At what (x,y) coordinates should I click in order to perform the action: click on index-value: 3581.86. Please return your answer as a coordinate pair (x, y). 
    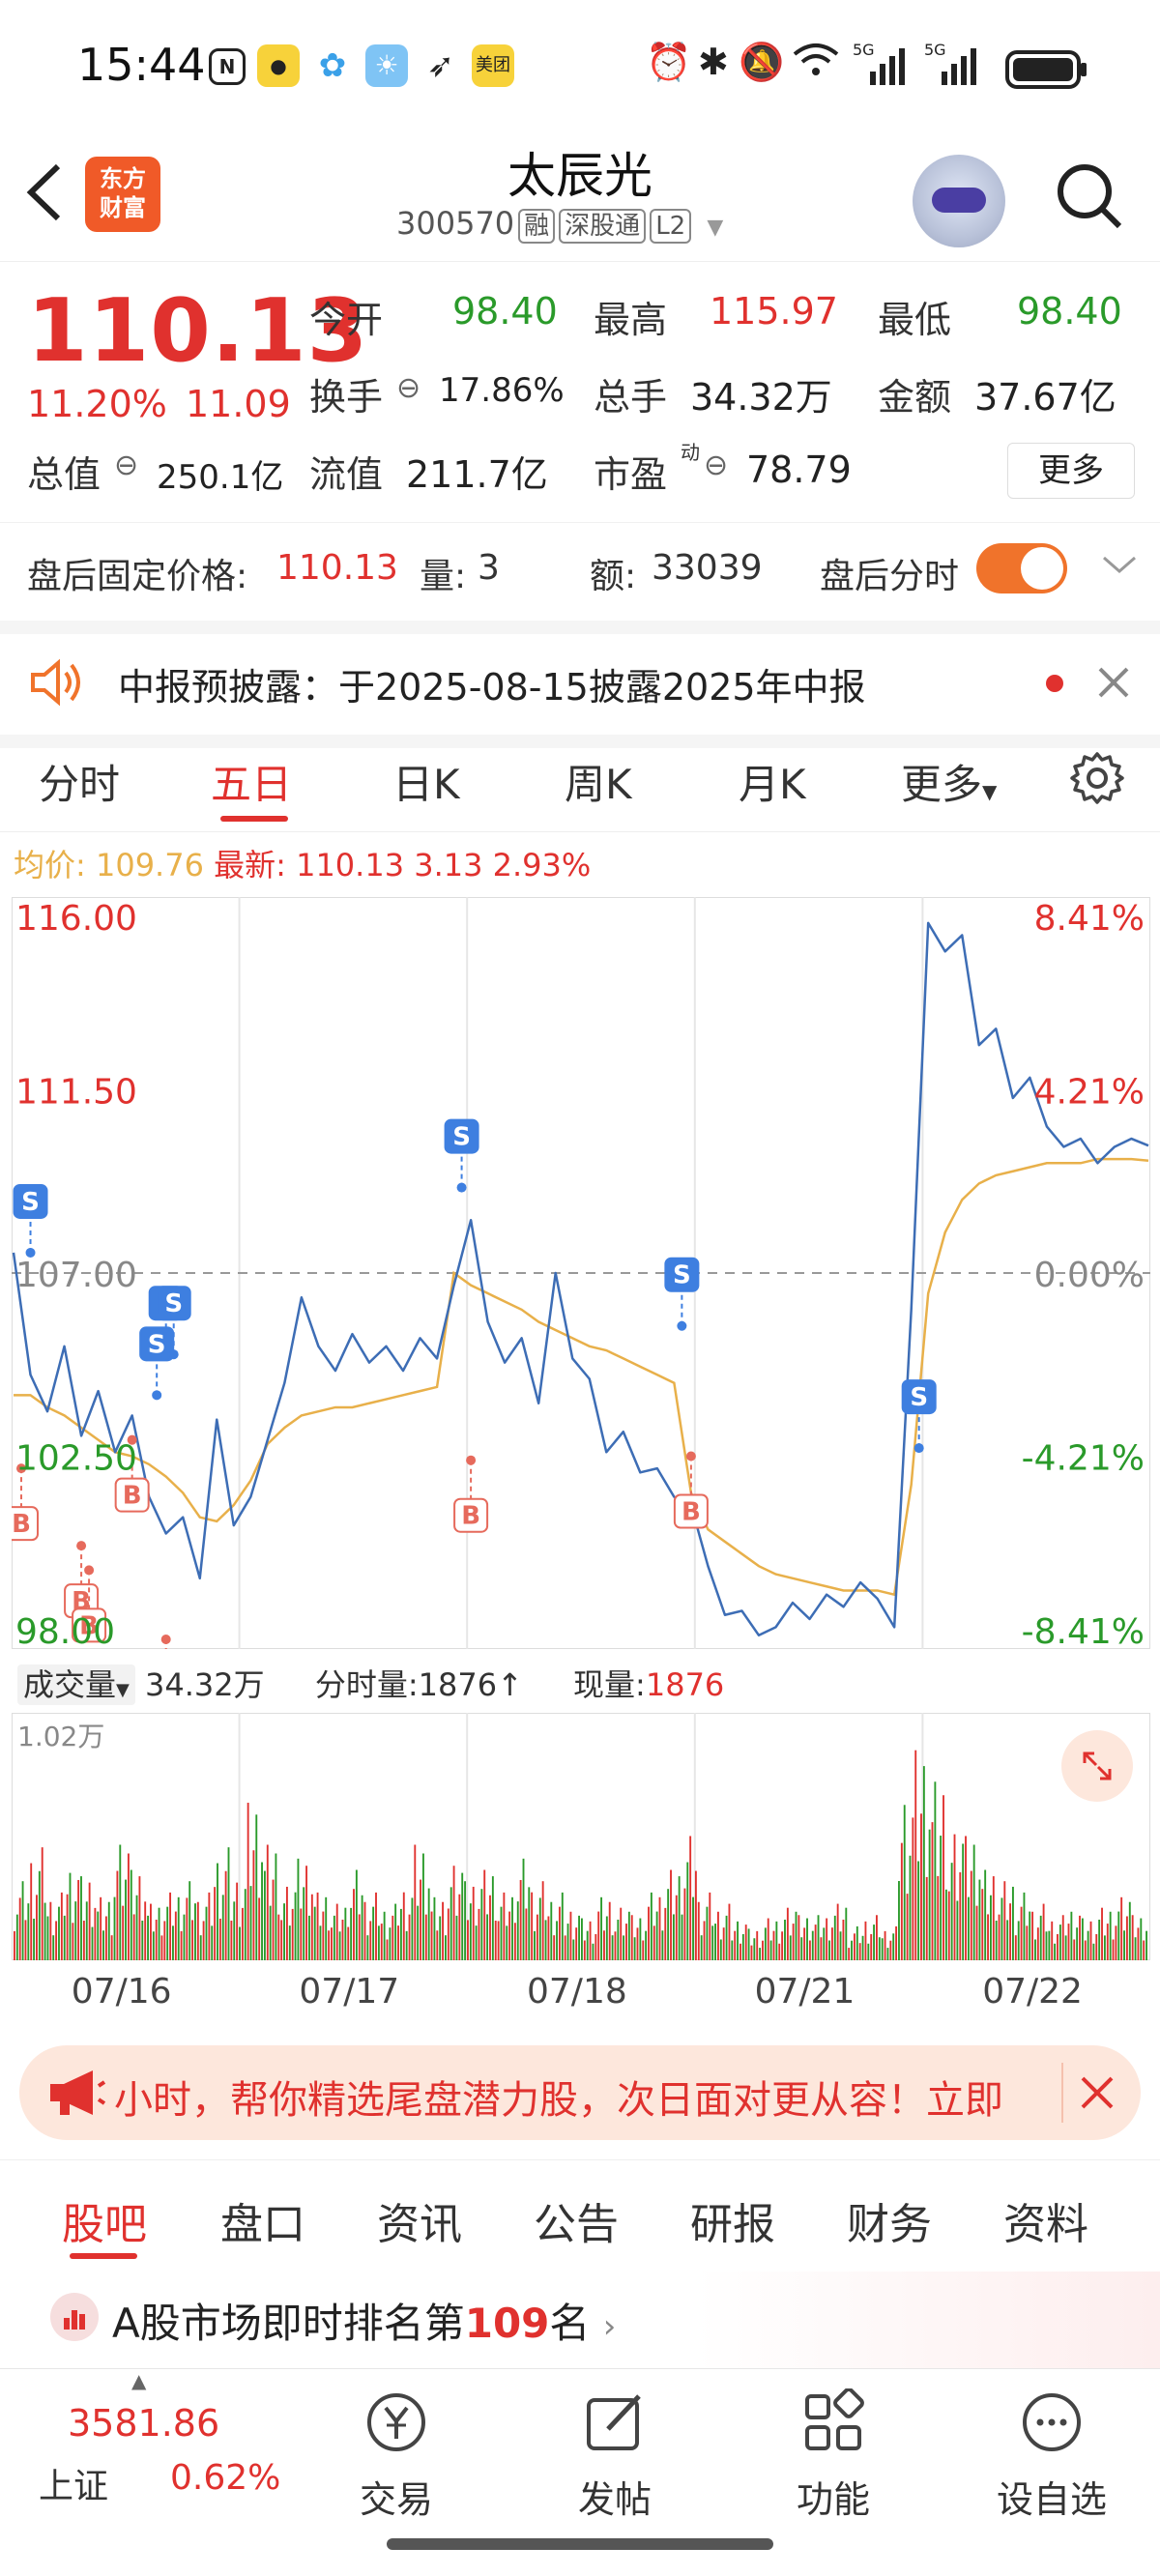
    Looking at the image, I should click on (144, 2423).